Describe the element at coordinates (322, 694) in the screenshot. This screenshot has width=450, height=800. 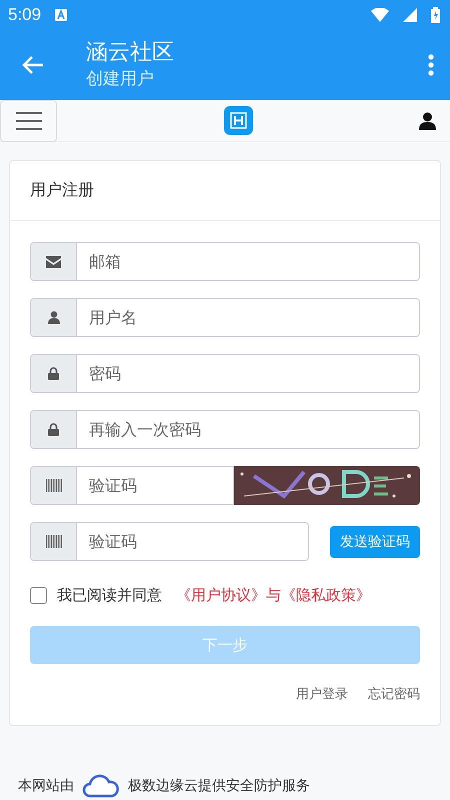
I see `footer-link: 用户登录` at that location.